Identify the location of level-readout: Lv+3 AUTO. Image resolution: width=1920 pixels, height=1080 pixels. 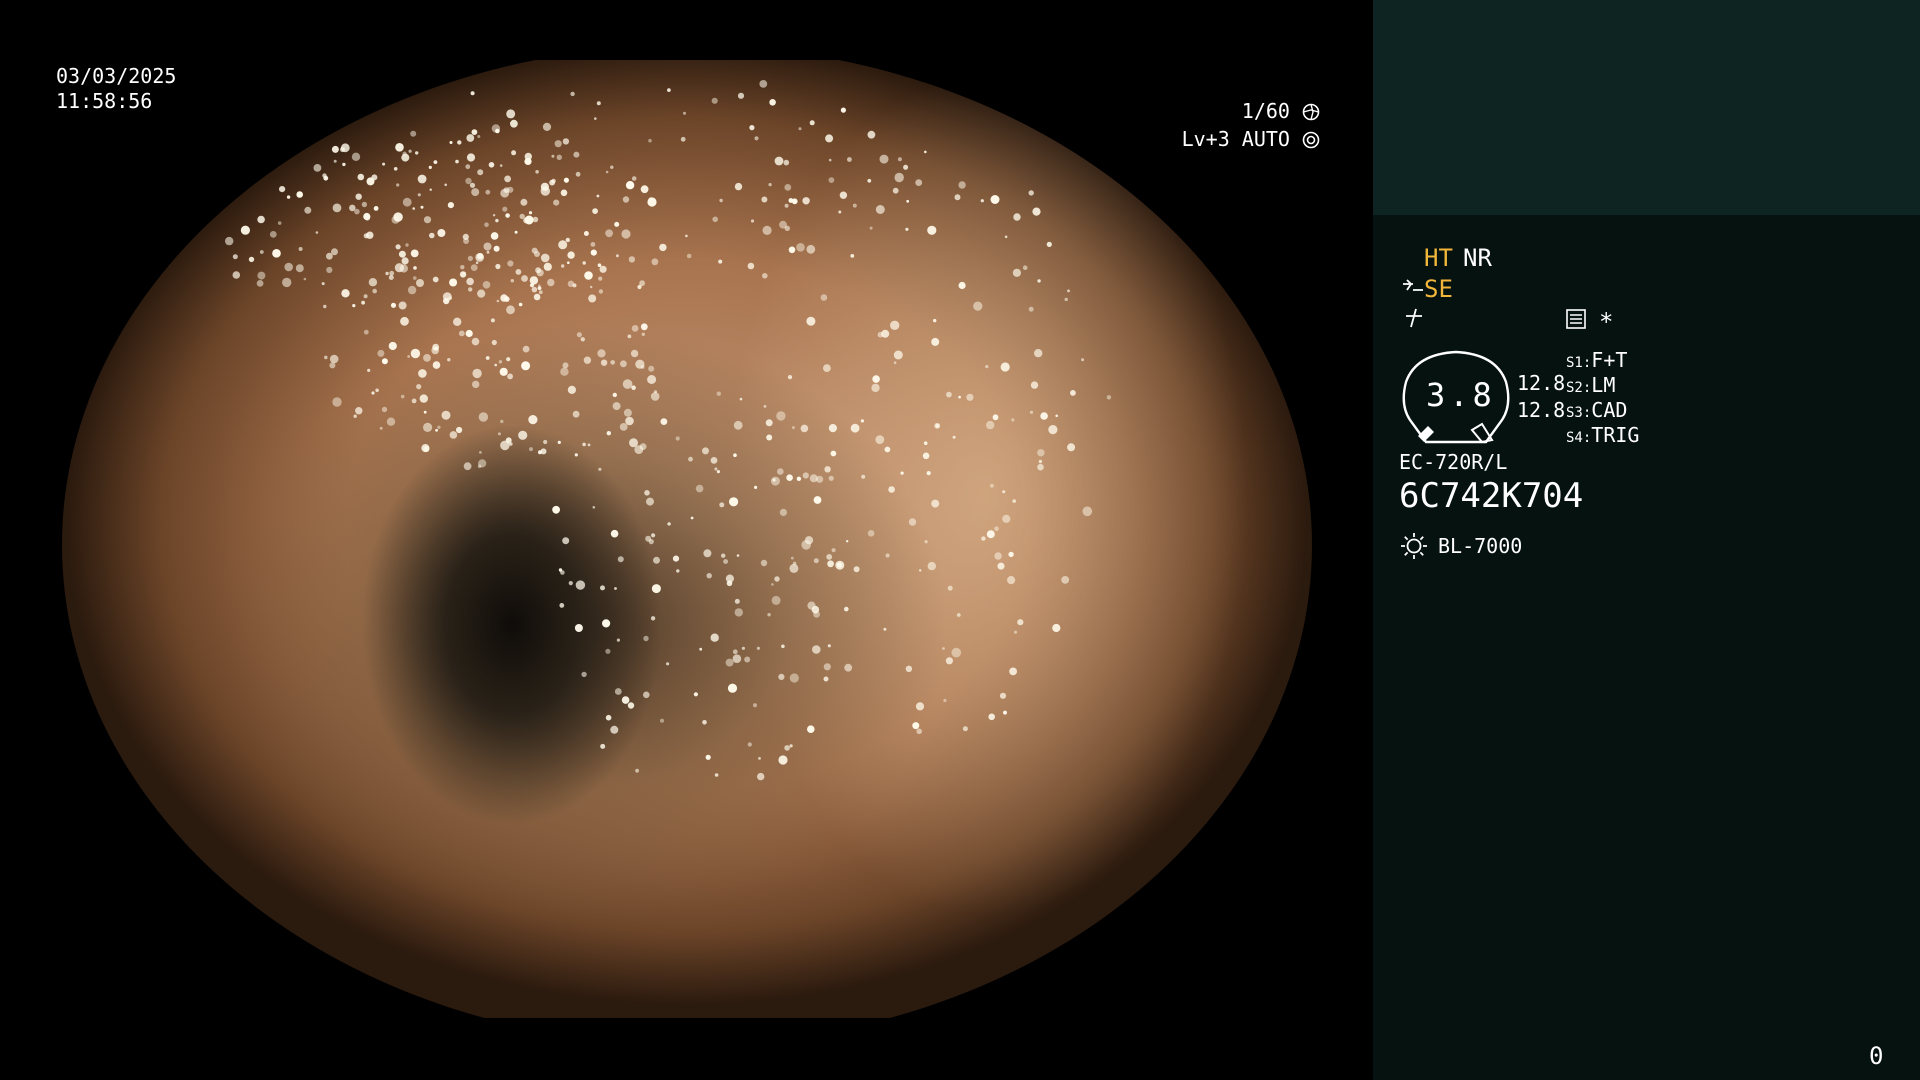
(1251, 139).